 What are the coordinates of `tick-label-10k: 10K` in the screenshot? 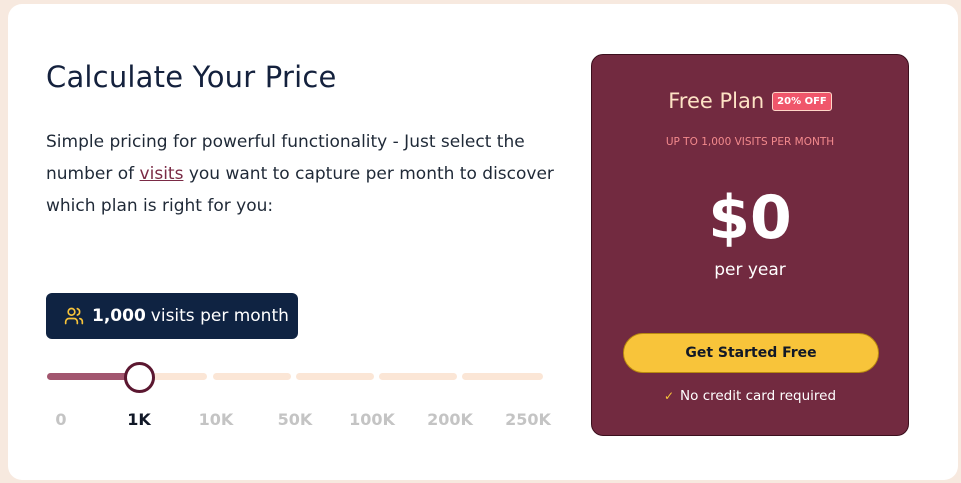 It's located at (216, 419).